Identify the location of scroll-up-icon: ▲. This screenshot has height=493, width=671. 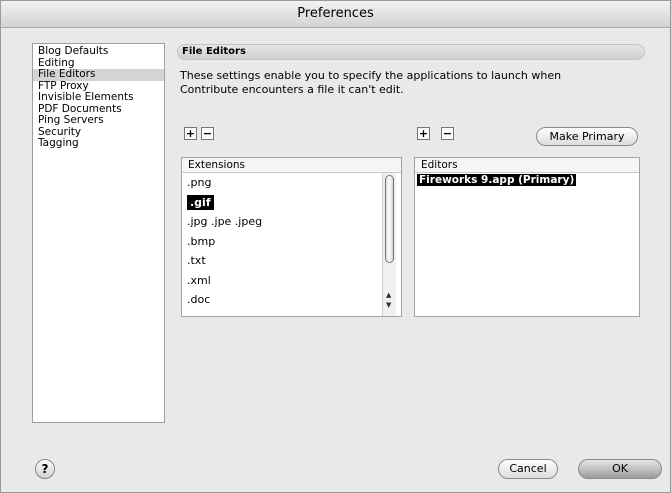
(388, 295).